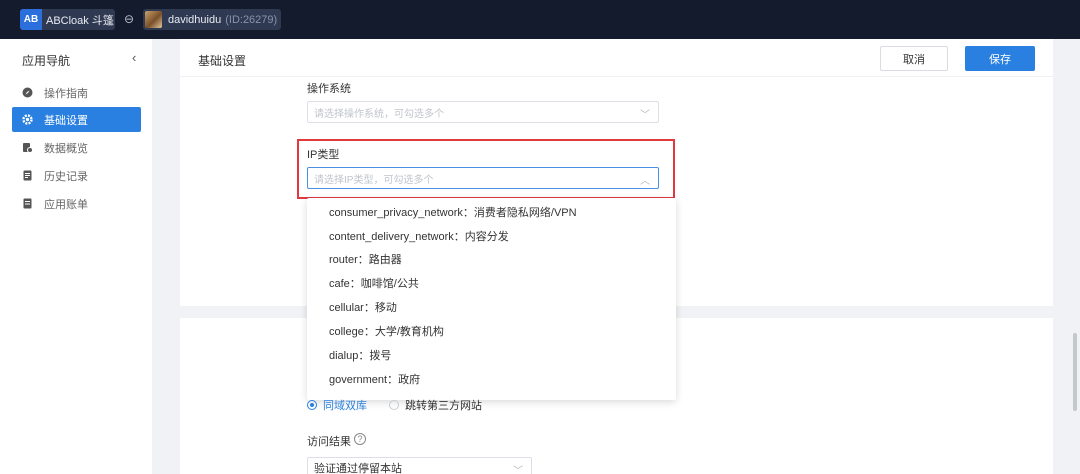 This screenshot has width=1080, height=474. Describe the element at coordinates (80, 20) in the screenshot. I see `app-name: ABCloak 斗篷` at that location.